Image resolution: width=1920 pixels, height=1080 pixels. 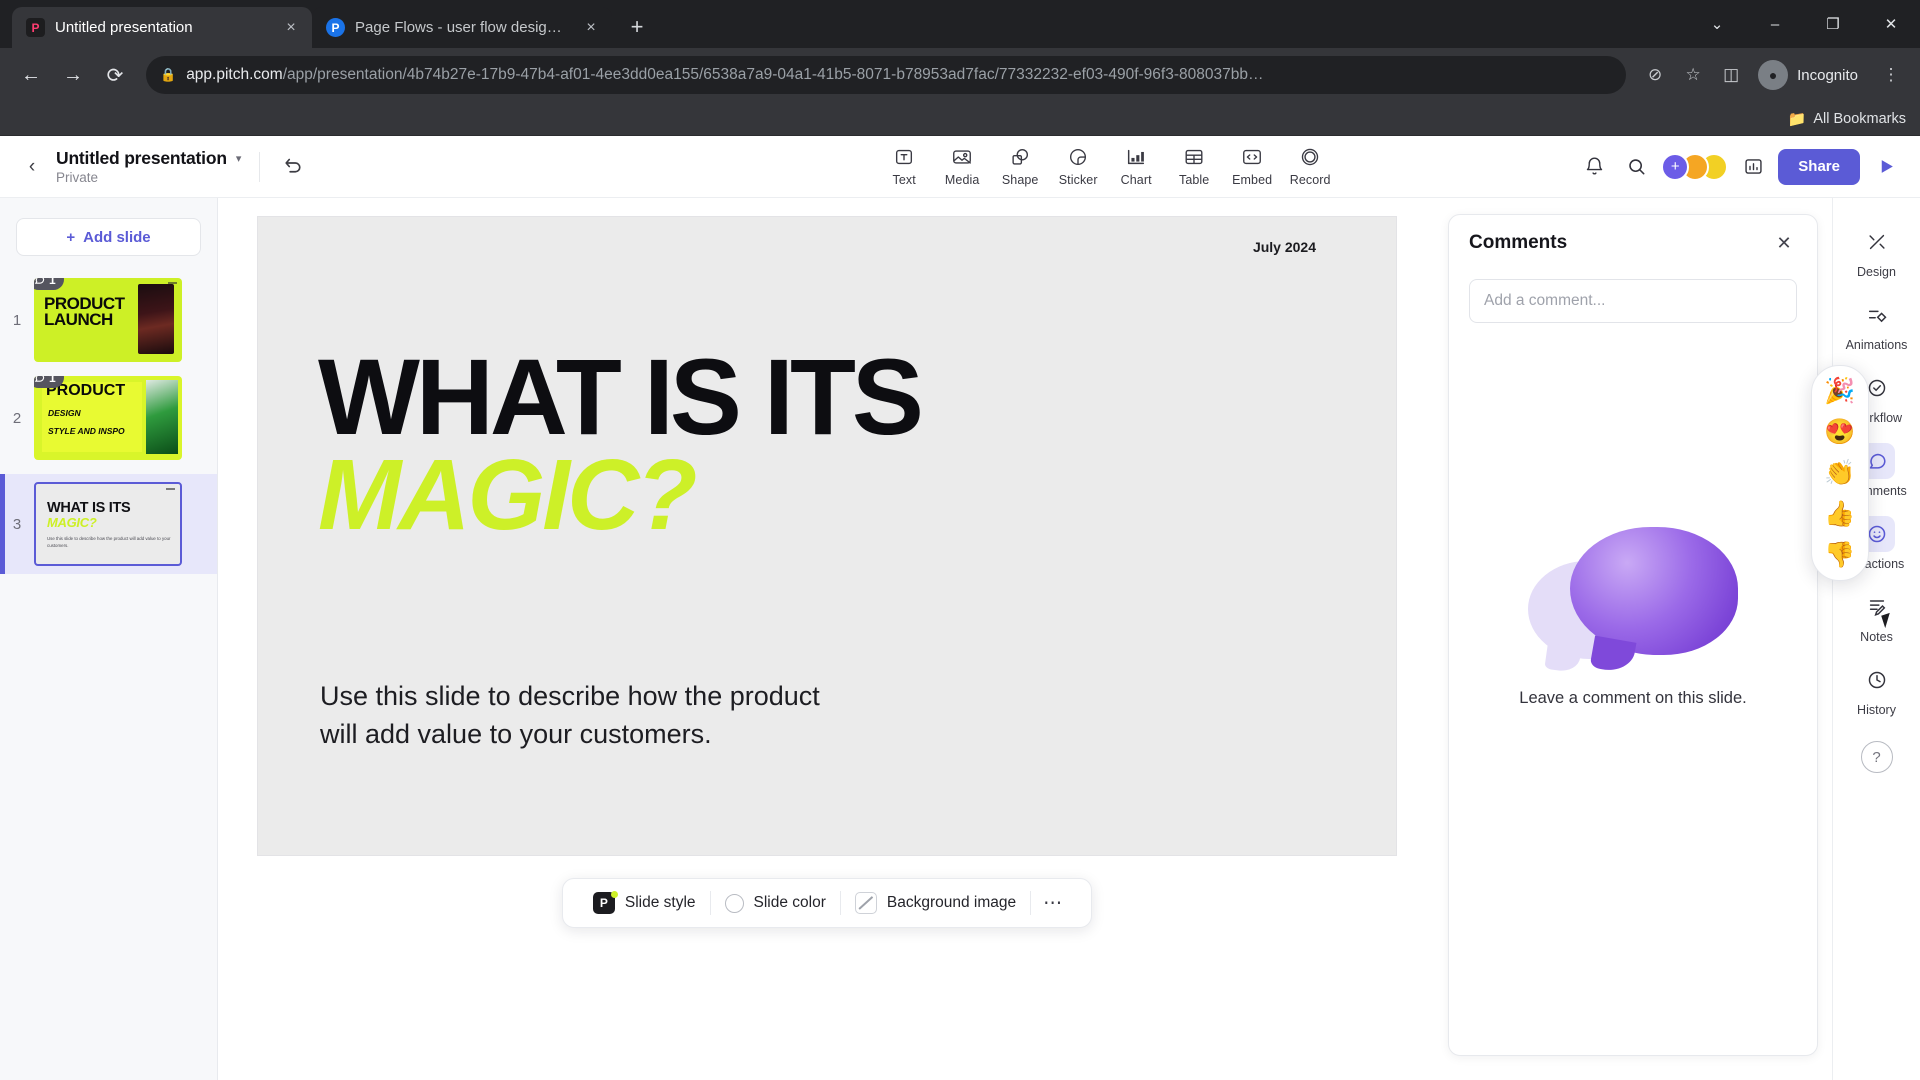 I want to click on tool-table: Table, so click(x=1194, y=166).